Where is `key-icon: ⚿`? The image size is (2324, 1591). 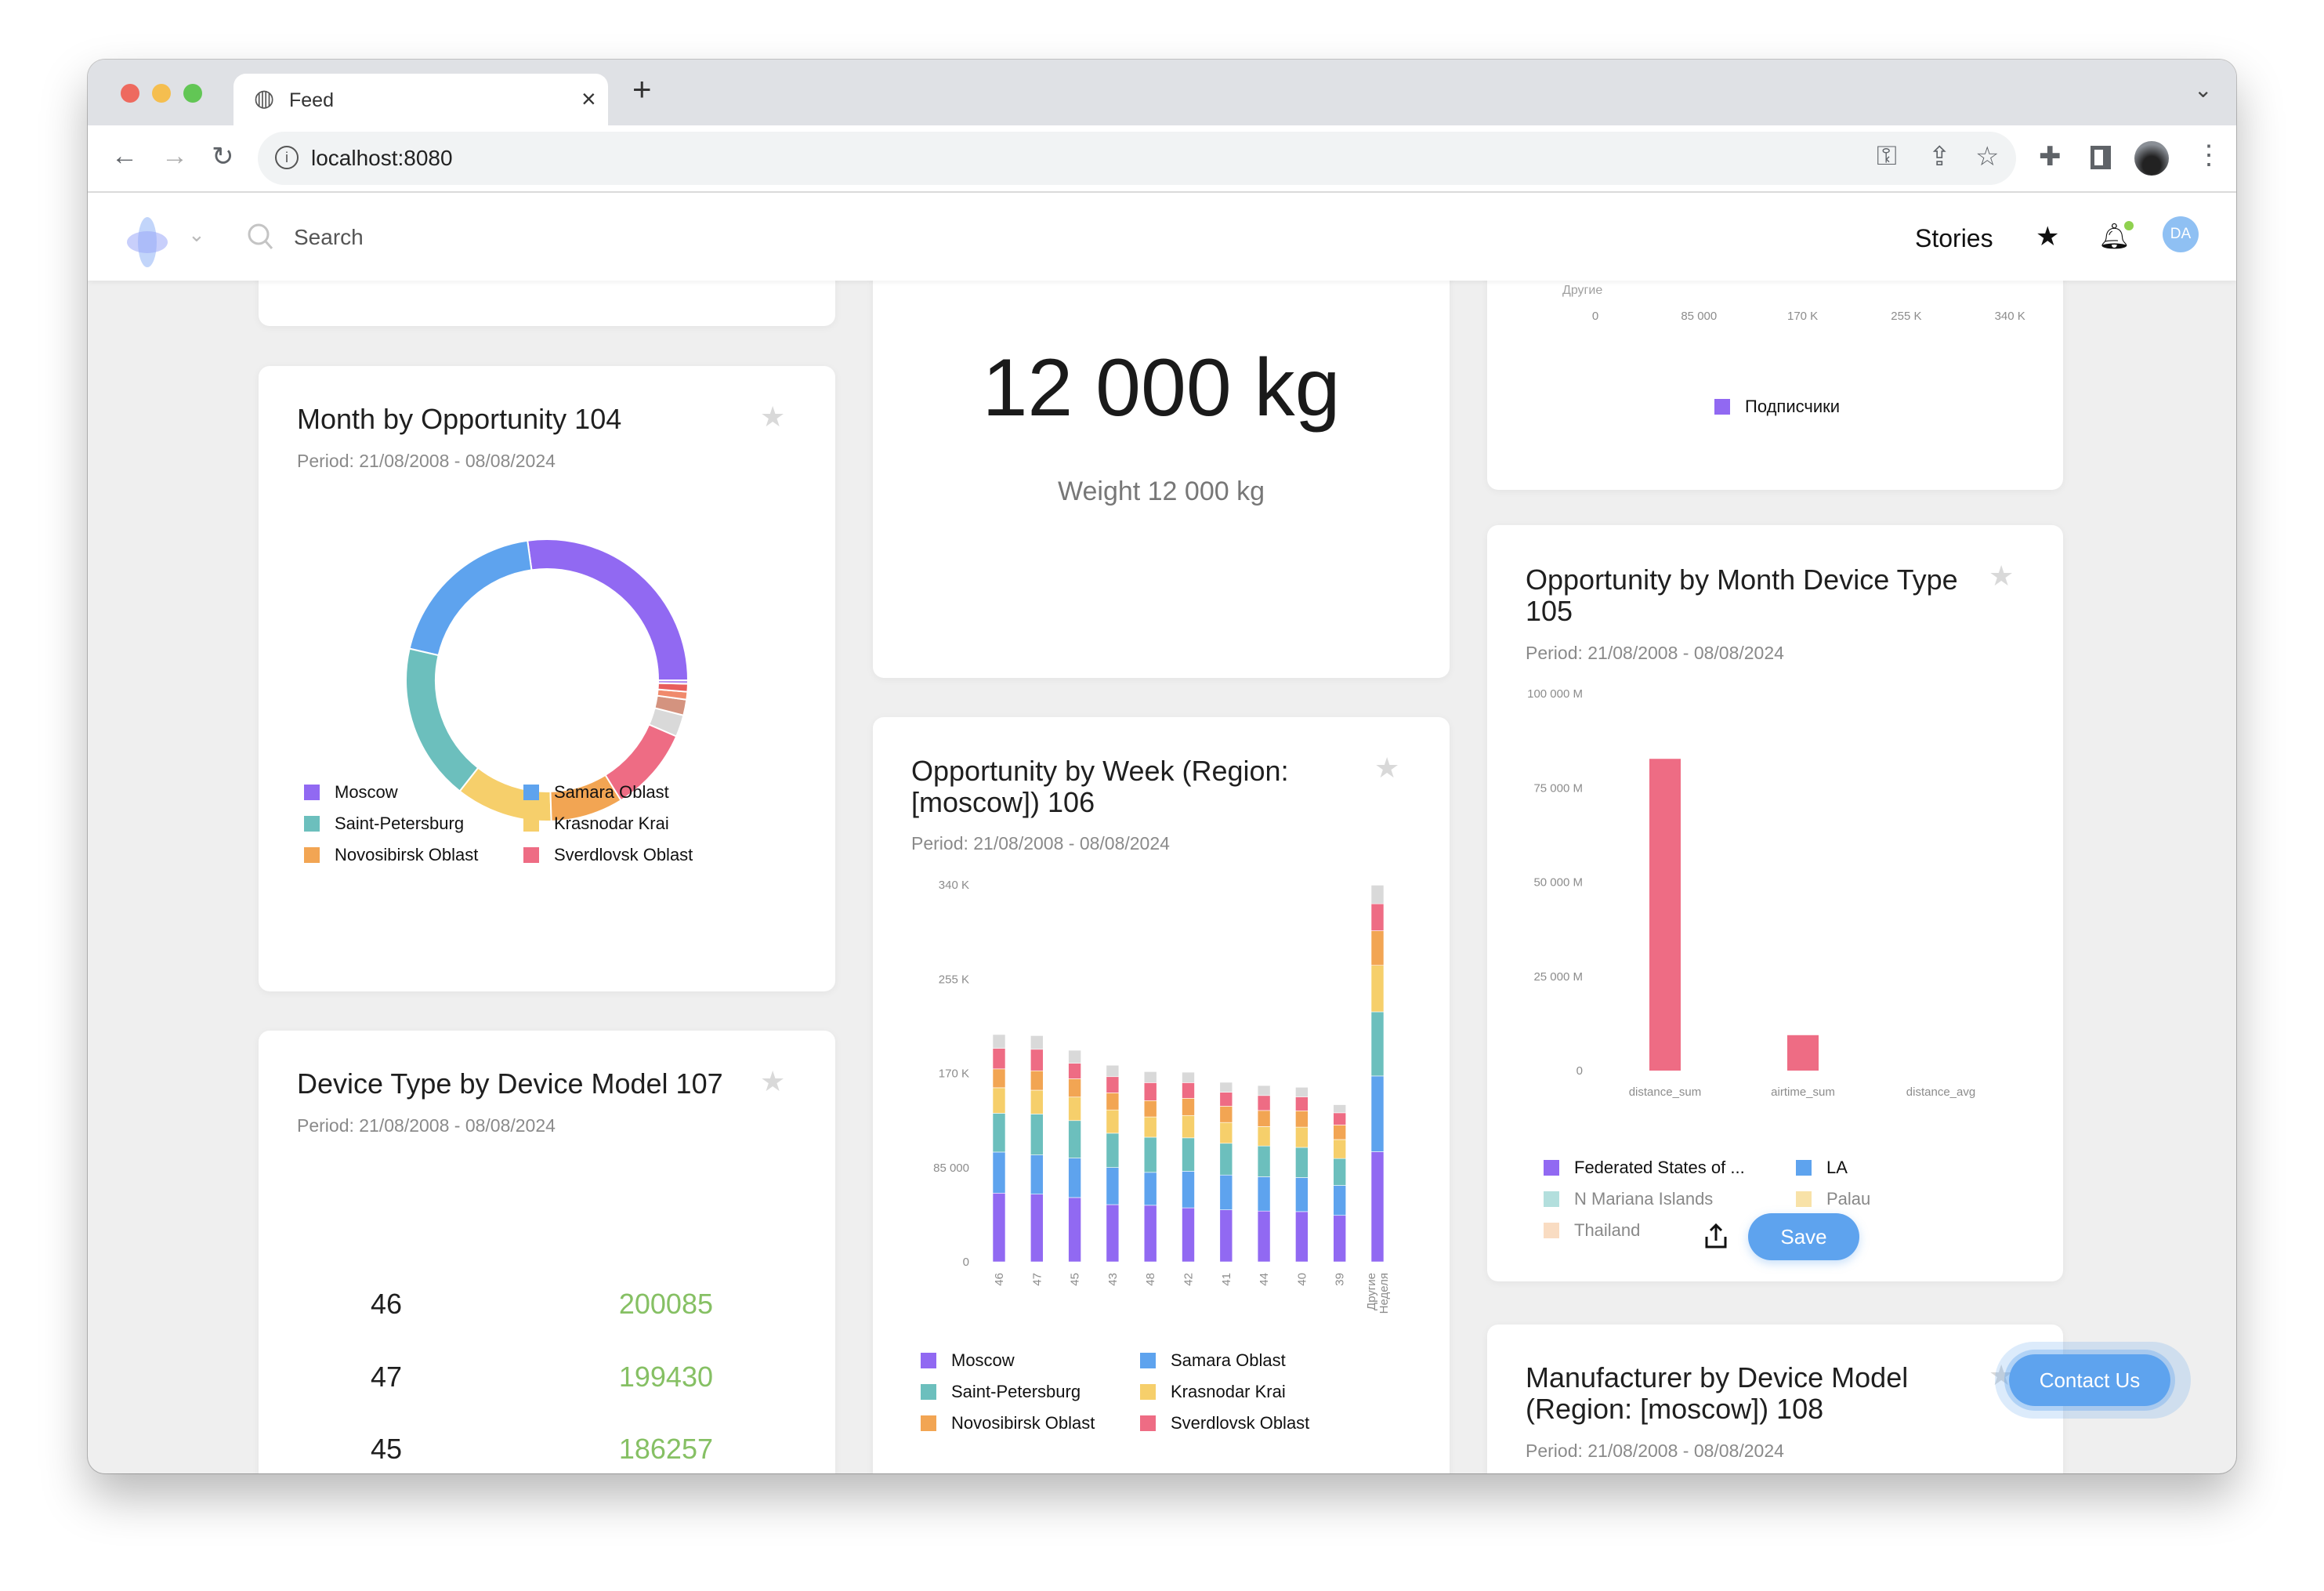
key-icon: ⚿ is located at coordinates (1887, 156).